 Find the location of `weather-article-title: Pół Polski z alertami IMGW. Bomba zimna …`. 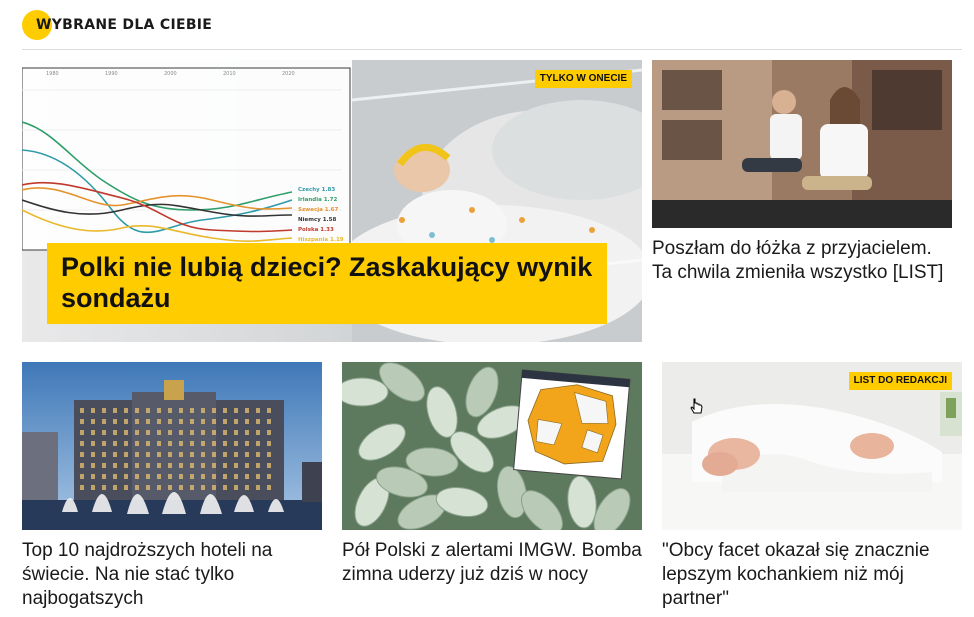

weather-article-title: Pół Polski z alertami IMGW. Bomba zimna … is located at coordinates (492, 563).